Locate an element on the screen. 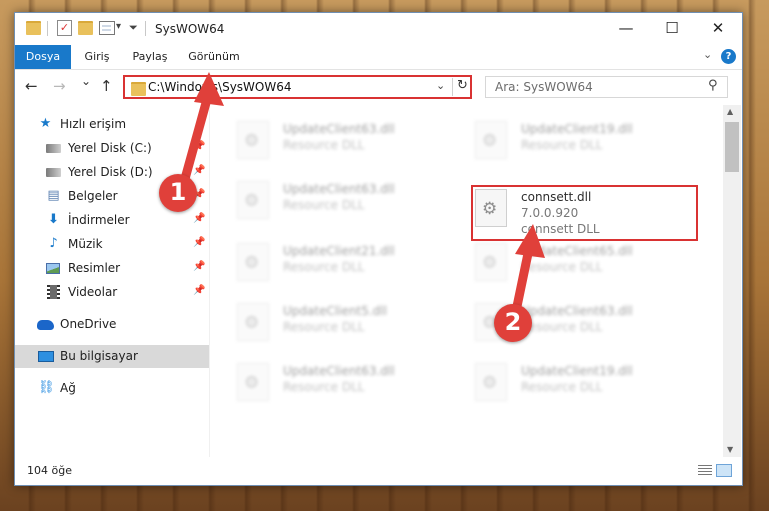 The image size is (769, 511). arrow-1-icon is located at coordinates (201, 131).